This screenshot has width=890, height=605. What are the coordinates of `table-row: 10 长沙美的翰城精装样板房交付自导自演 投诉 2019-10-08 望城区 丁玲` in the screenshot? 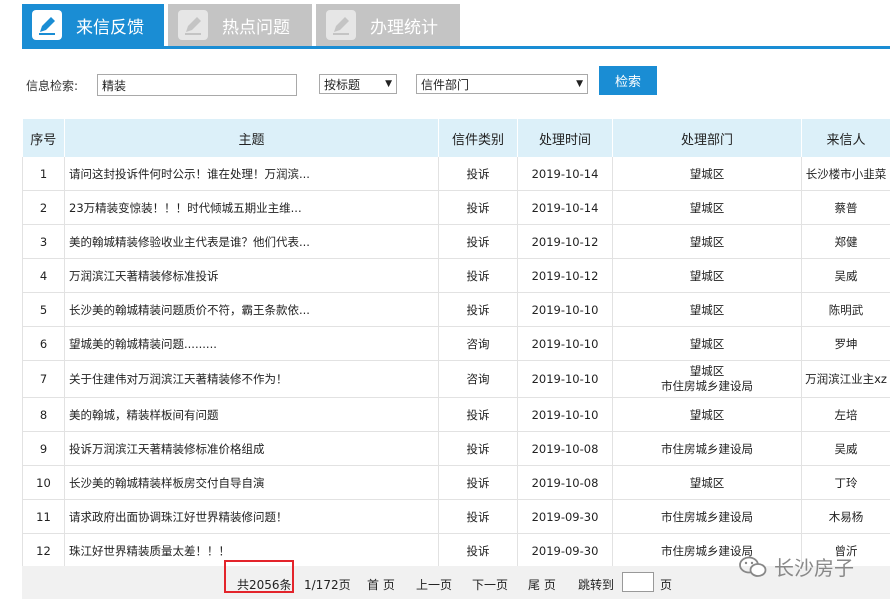 It's located at (456, 482).